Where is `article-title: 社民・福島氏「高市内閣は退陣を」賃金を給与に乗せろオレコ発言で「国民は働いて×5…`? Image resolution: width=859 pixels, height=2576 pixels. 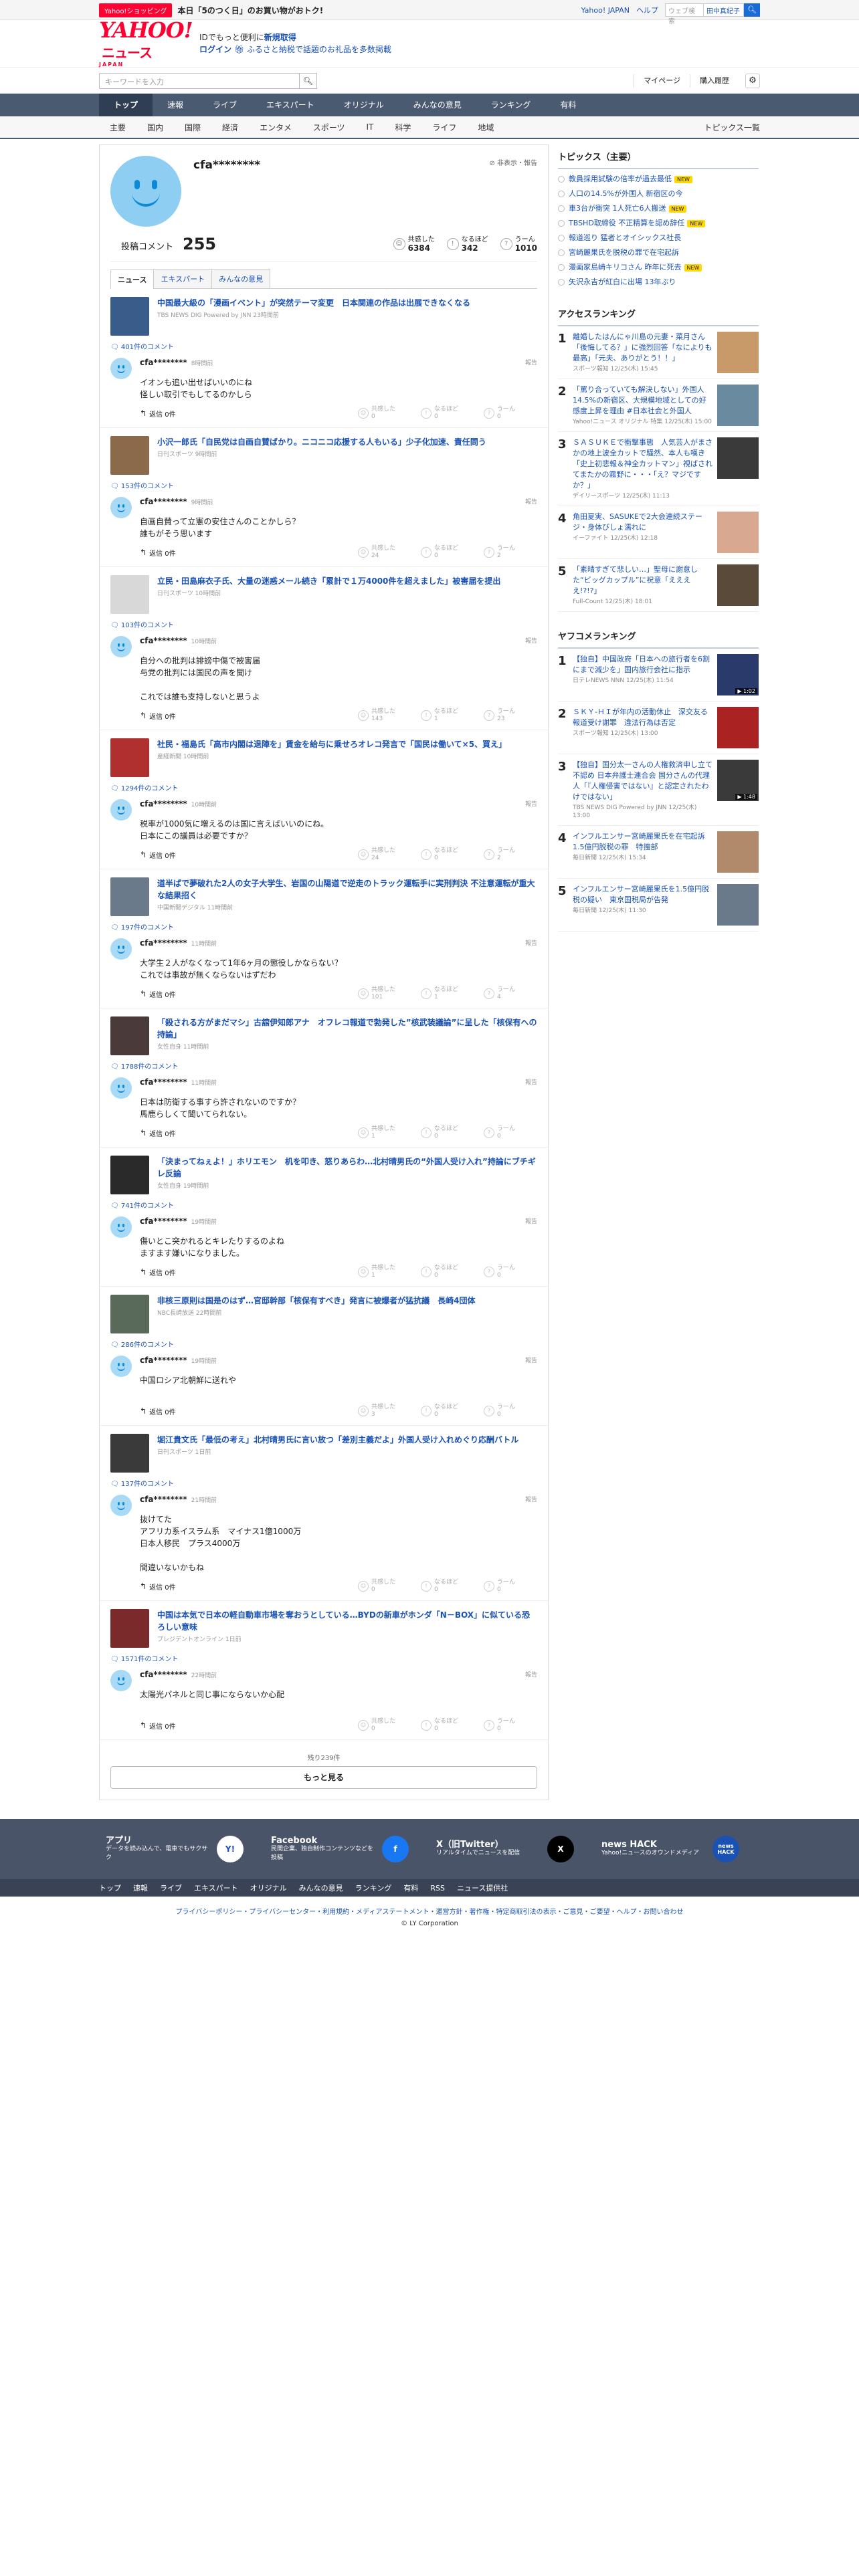 article-title: 社民・福島氏「高市内閣は退陣を」賃金を給与に乗せろオレコ発言で「国民は働いて×5… is located at coordinates (331, 744).